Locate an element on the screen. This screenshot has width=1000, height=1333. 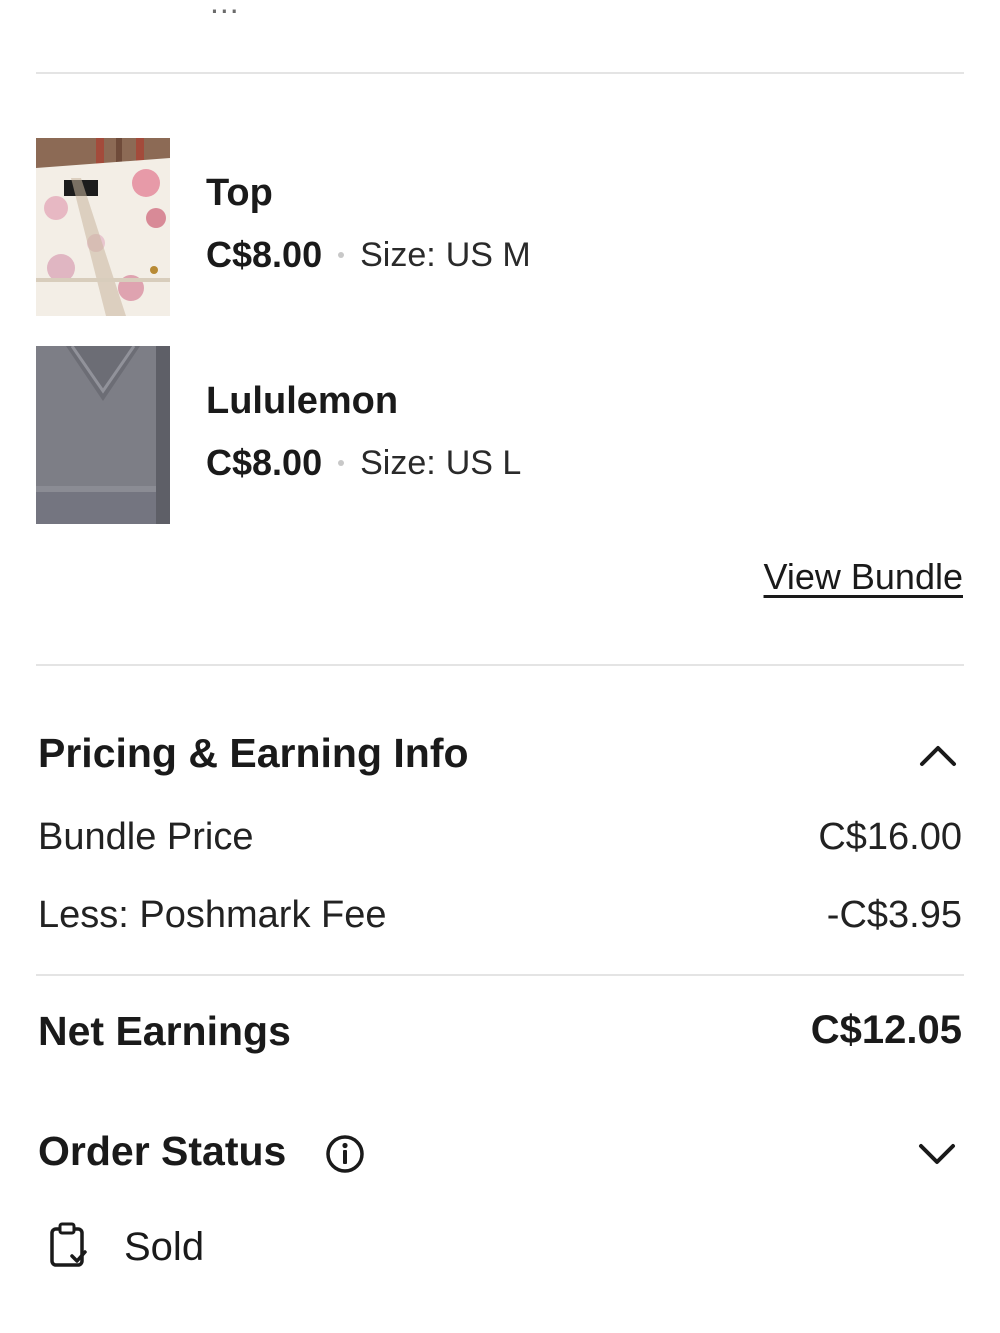
pricing-section-title: Pricing & Earning Info is located at coordinates (253, 753).